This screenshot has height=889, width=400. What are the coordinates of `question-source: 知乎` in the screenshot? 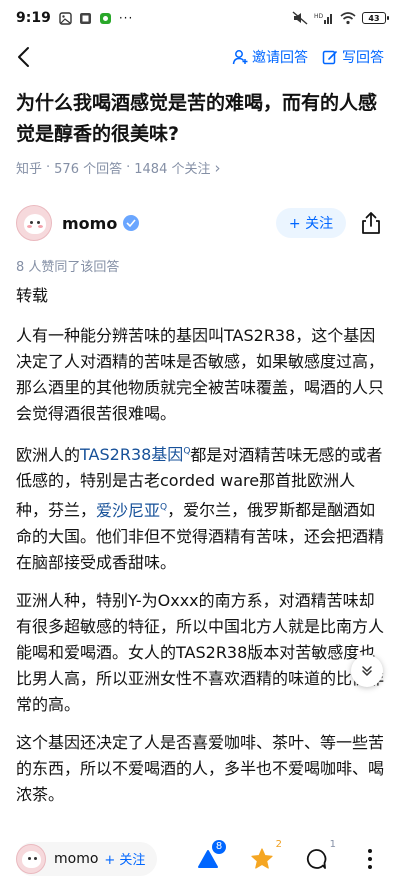 It's located at (29, 169).